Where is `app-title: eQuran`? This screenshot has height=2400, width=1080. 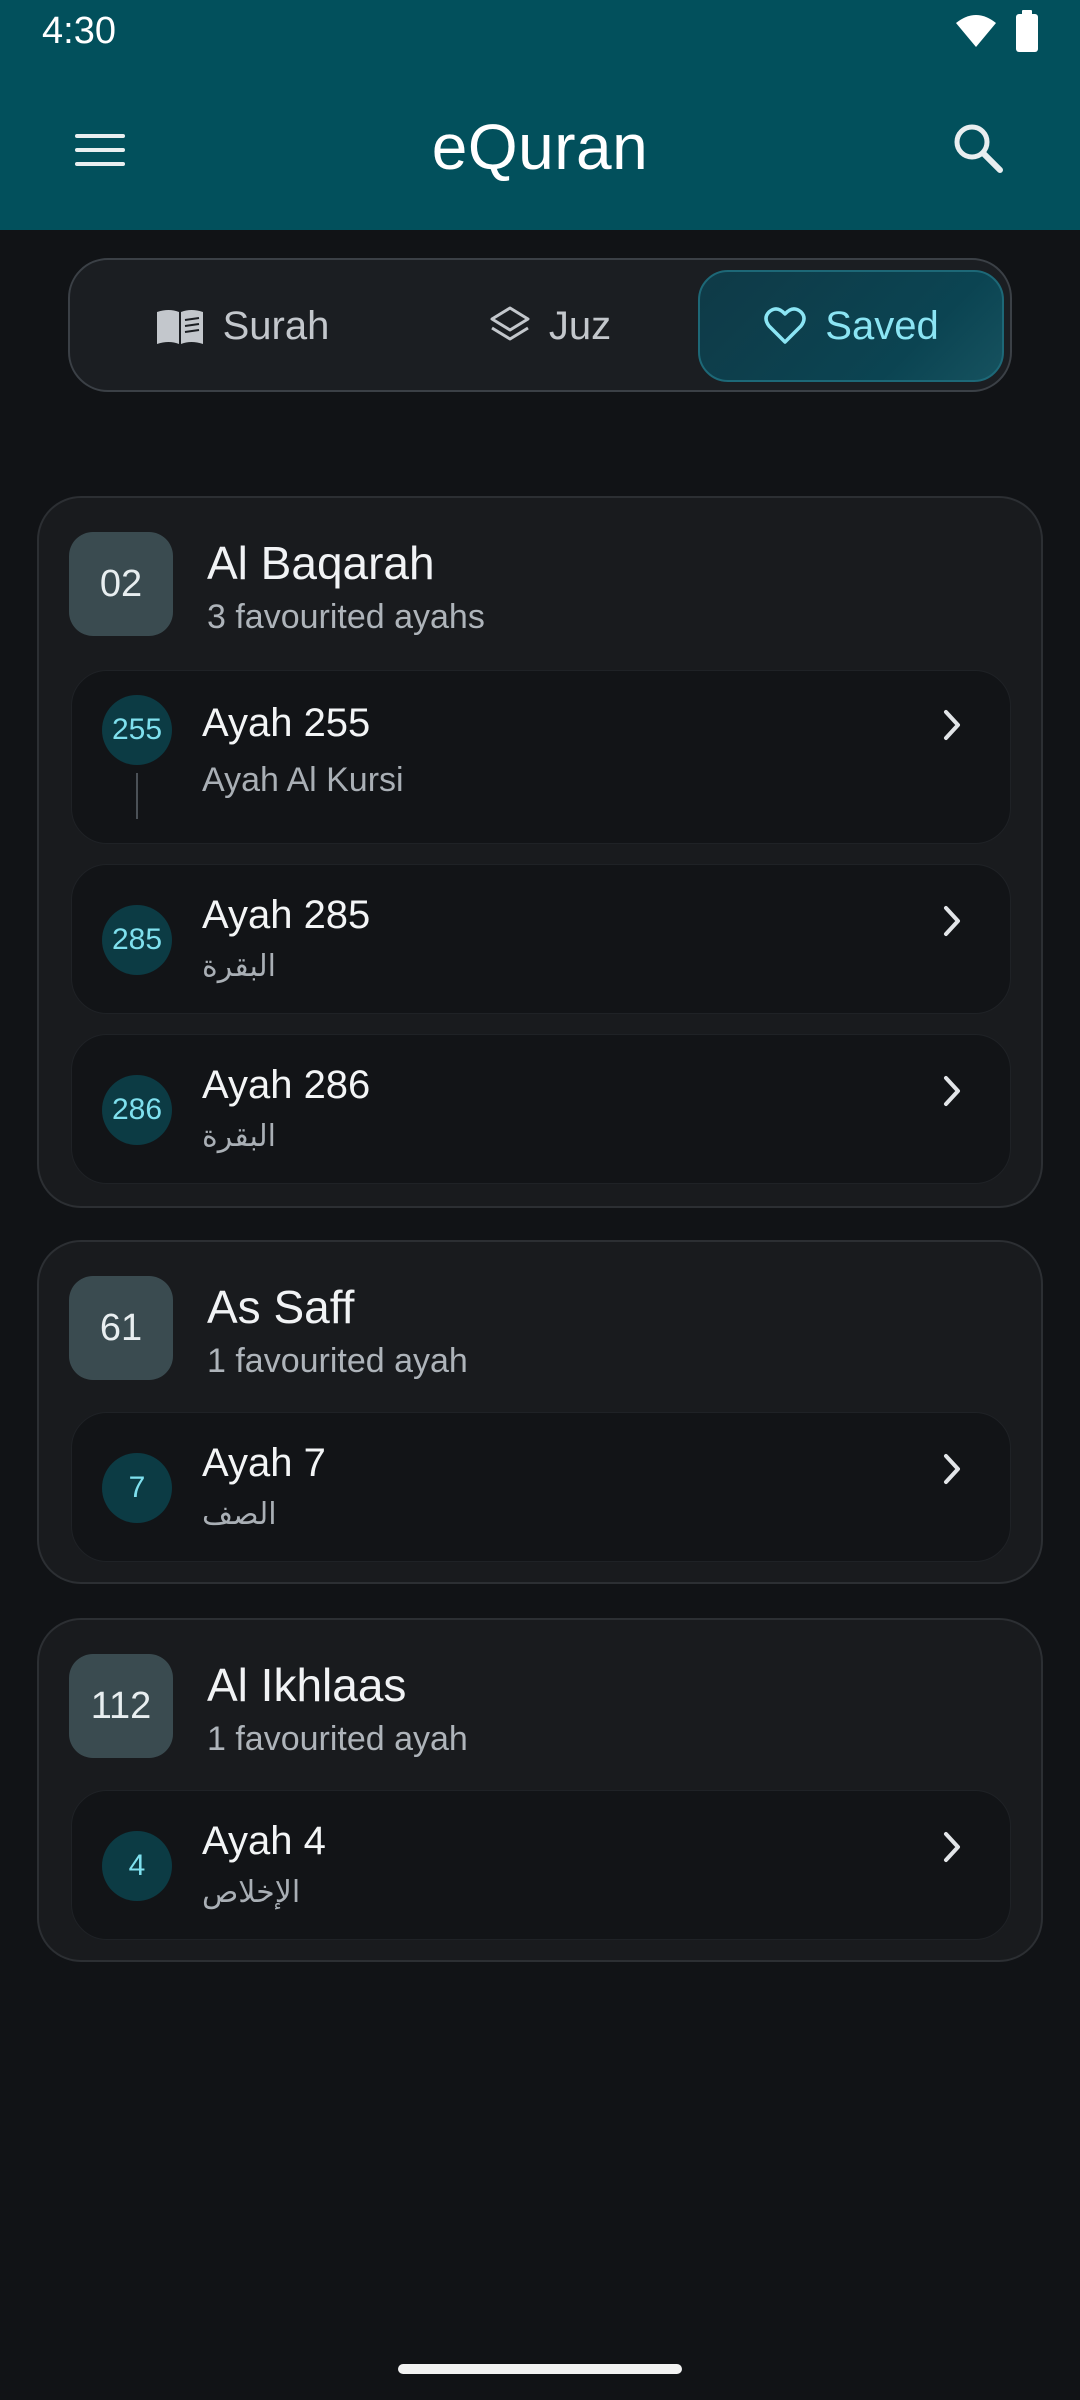
app-title: eQuran is located at coordinates (540, 147).